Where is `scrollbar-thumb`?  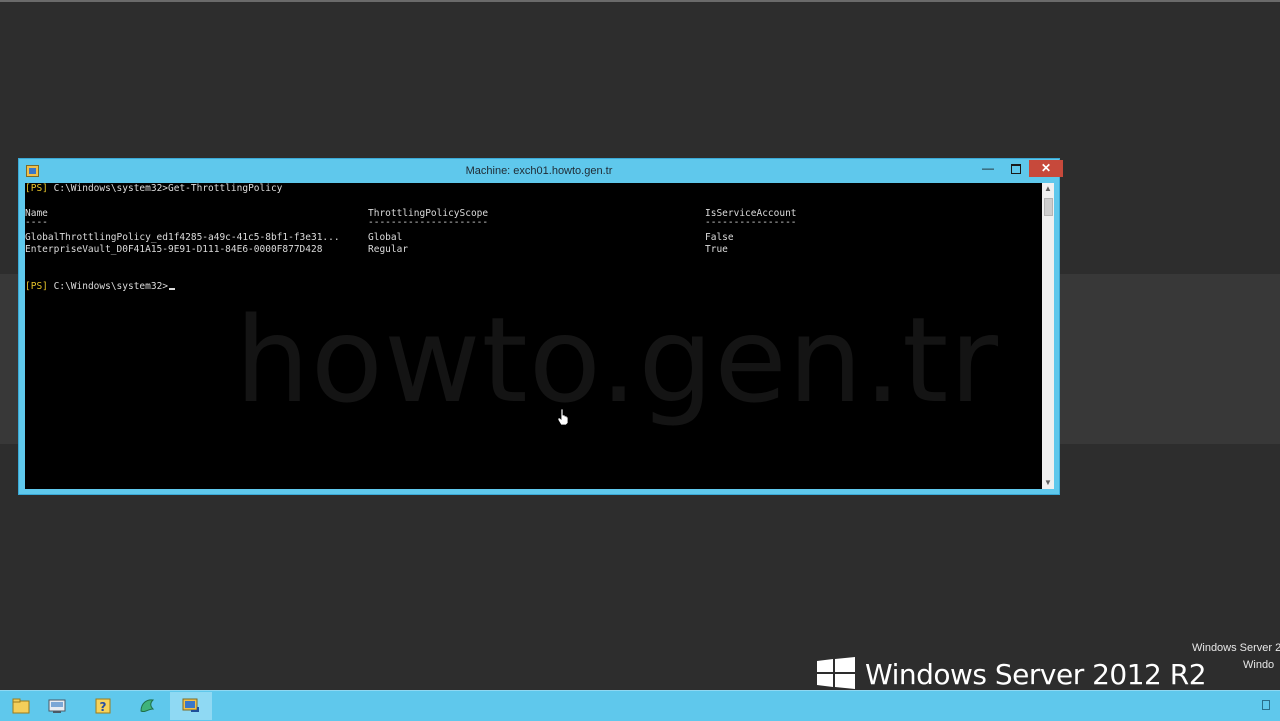 scrollbar-thumb is located at coordinates (1048, 207).